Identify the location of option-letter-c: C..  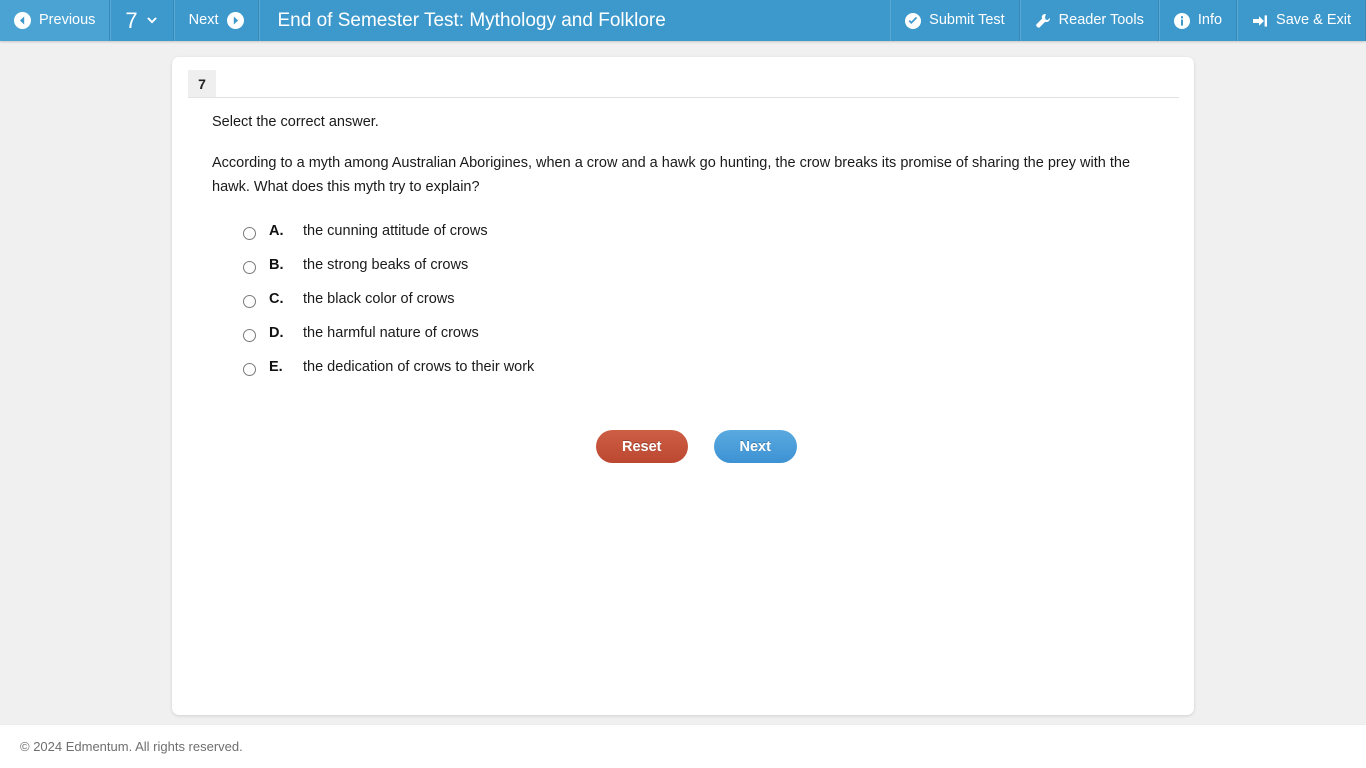
(276, 299).